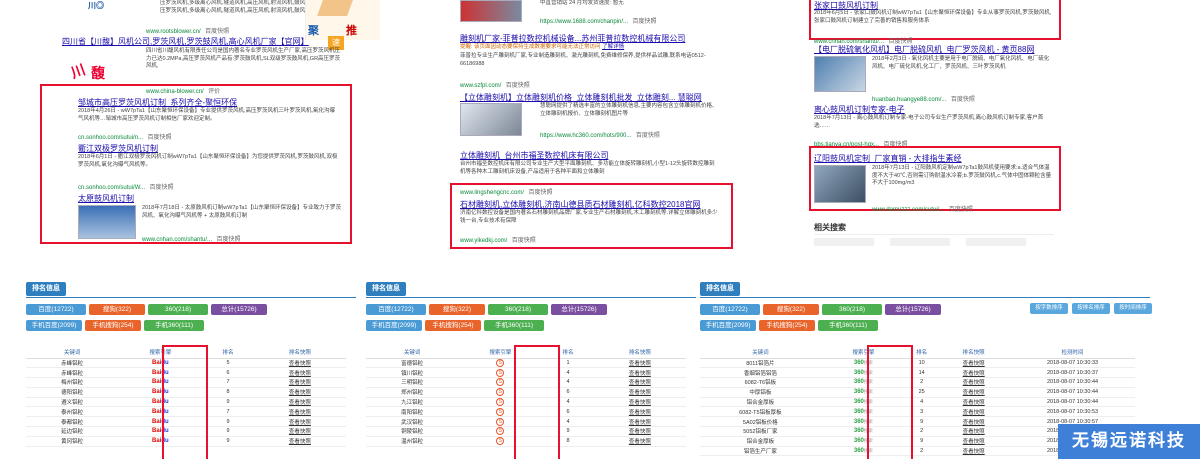  I want to click on result-title: 雕刻机厂家-菲普拉数控机械设备...苏州菲普拉数控机械有限公司, so click(572, 38).